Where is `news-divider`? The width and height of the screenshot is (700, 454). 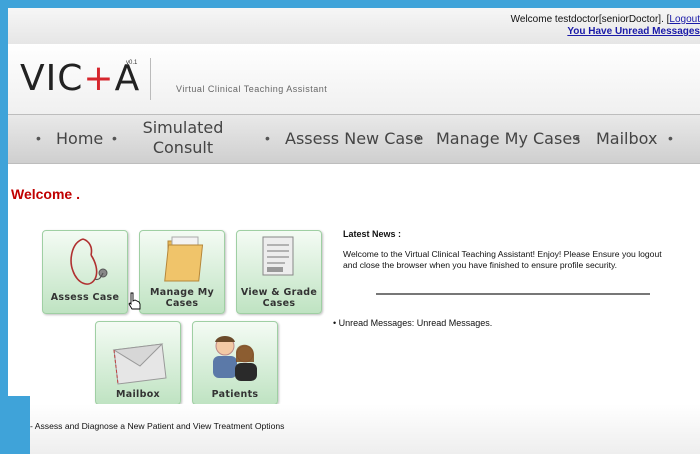
news-divider is located at coordinates (513, 294).